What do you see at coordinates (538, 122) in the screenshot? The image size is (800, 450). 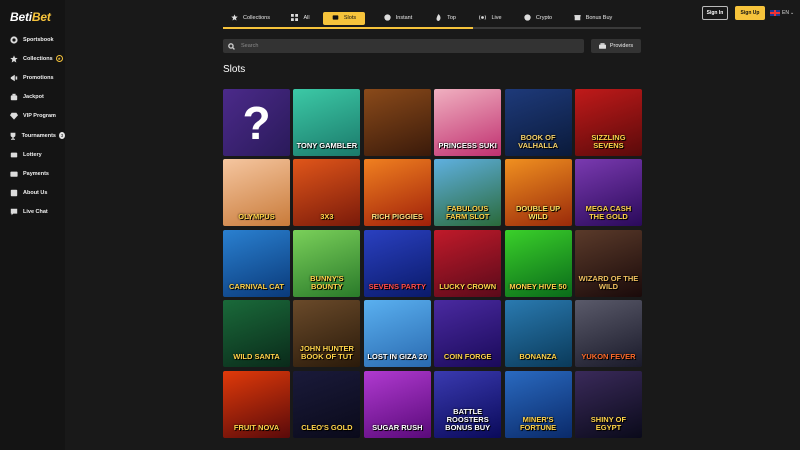 I see `game-tile: Book of Valhalla` at bounding box center [538, 122].